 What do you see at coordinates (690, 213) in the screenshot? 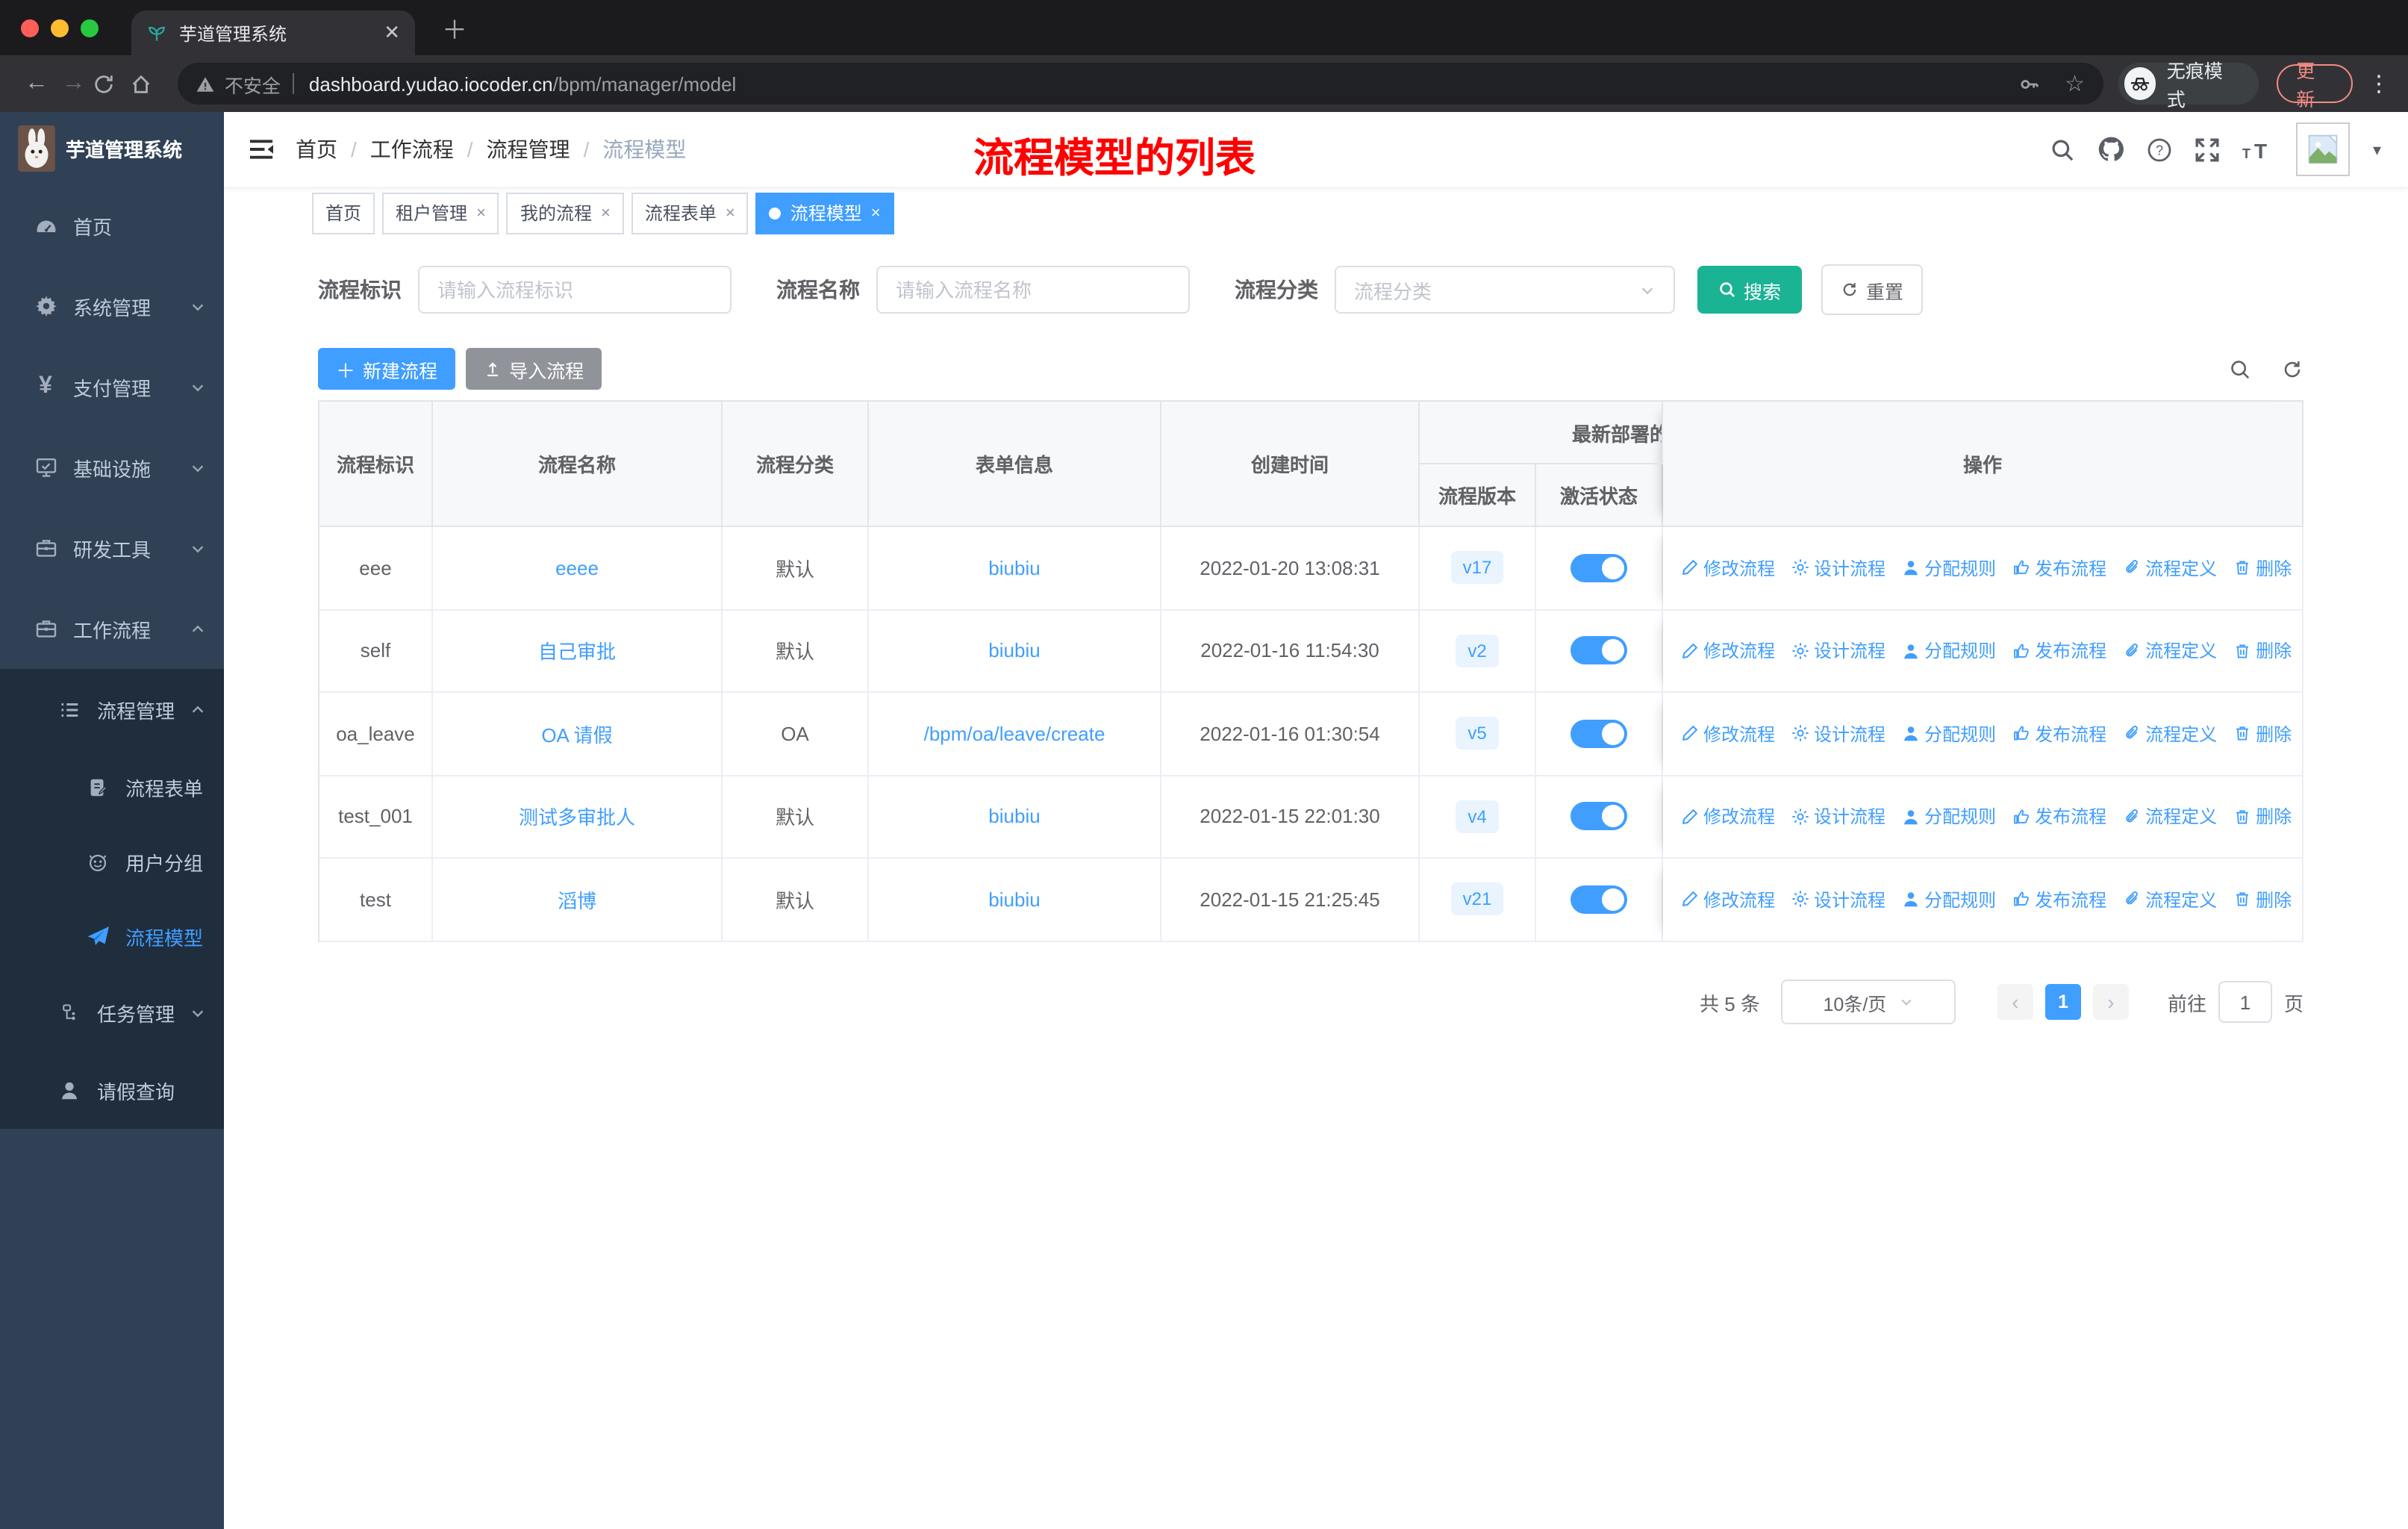
I see `tag-process-form: 流程表单 ×` at bounding box center [690, 213].